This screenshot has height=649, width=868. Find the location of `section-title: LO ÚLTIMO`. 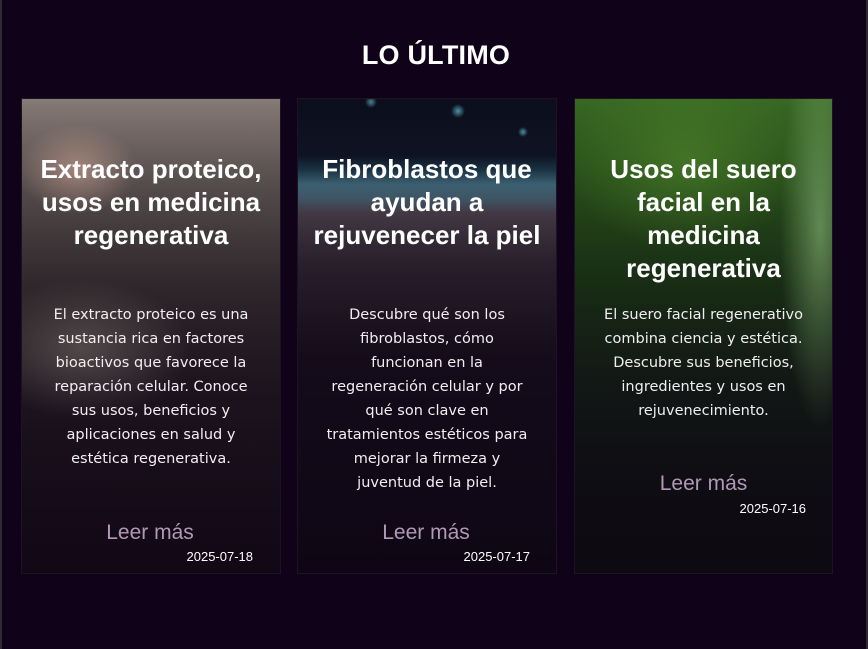

section-title: LO ÚLTIMO is located at coordinates (436, 55).